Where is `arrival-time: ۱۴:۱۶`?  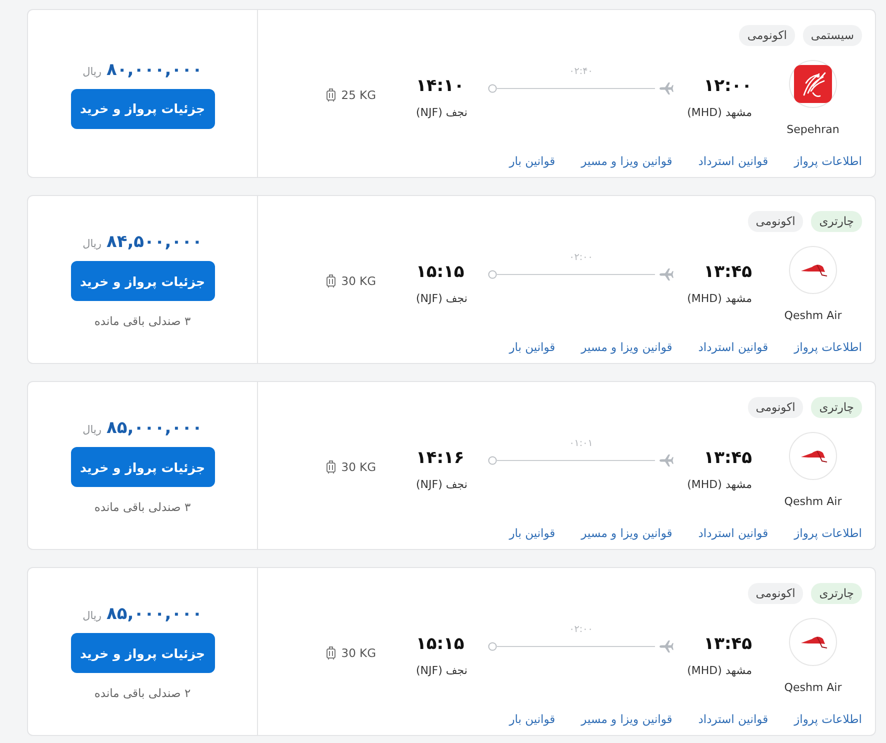 arrival-time: ۱۴:۱۶ is located at coordinates (440, 458).